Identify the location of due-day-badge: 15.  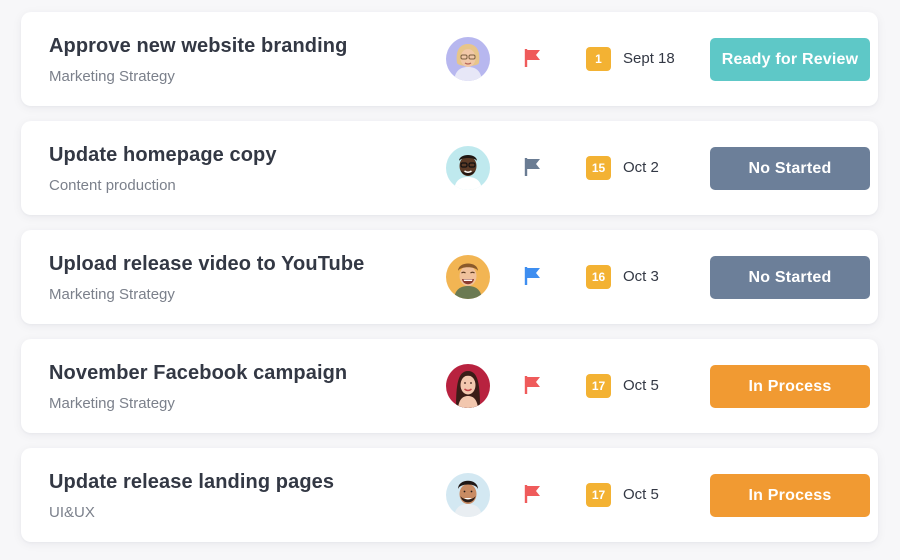
(598, 168).